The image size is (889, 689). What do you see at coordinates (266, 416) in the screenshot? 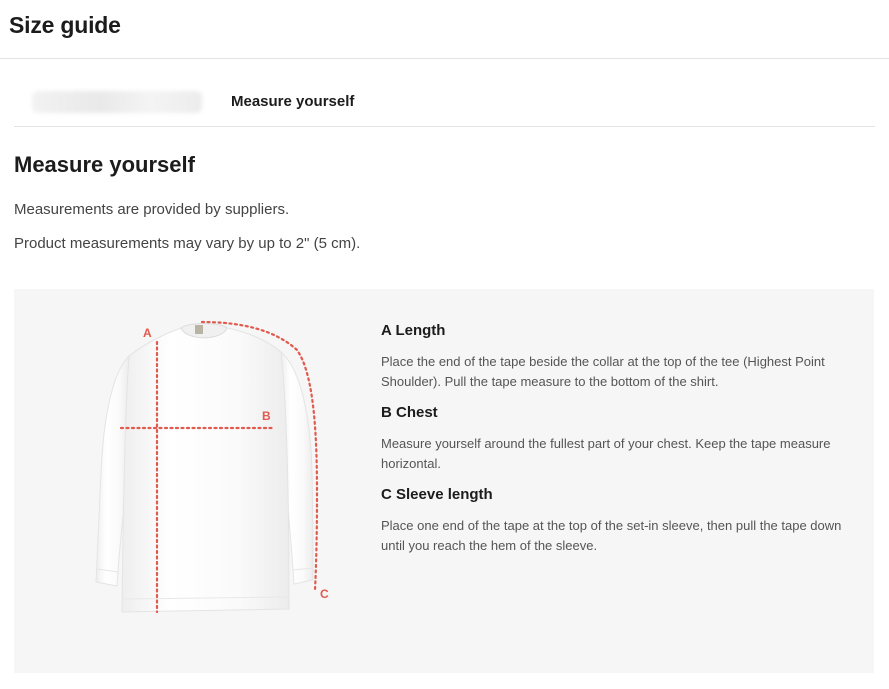
I see `label-b: B` at bounding box center [266, 416].